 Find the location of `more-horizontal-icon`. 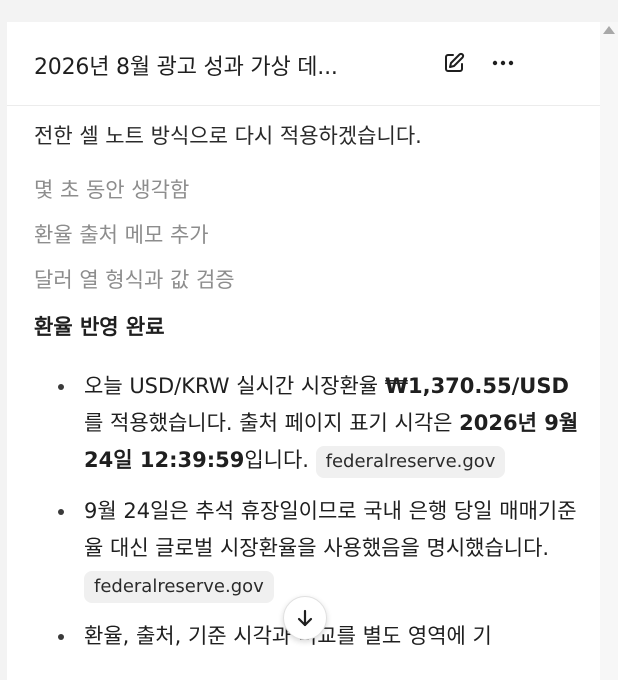

more-horizontal-icon is located at coordinates (503, 63).